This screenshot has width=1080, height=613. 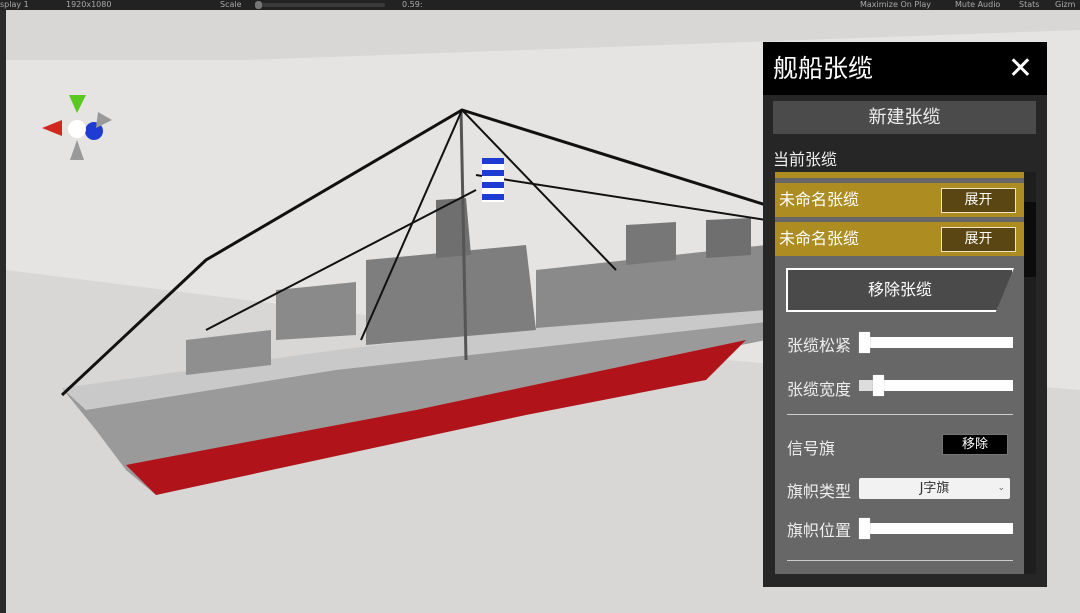 I want to click on current-cables-label: 当前张缆, so click(x=805, y=159).